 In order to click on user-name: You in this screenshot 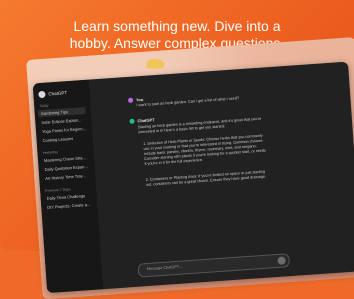, I will do `click(139, 99)`.